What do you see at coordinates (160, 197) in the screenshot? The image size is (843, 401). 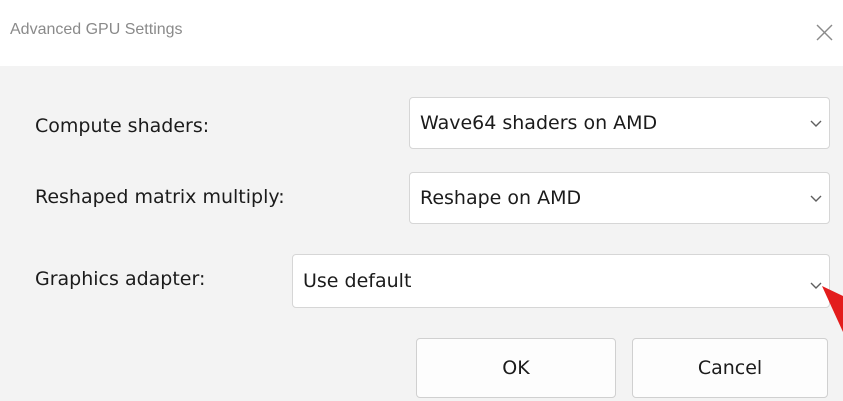 I see `reshaped-matrix-label: Reshaped matrix multiply:` at bounding box center [160, 197].